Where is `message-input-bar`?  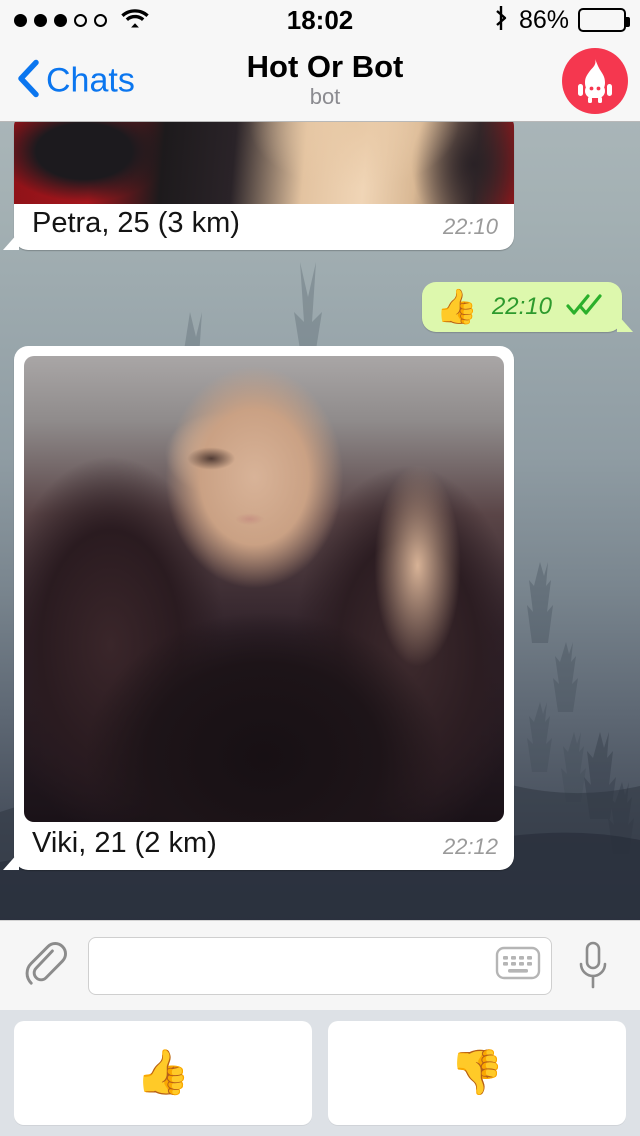 message-input-bar is located at coordinates (320, 965).